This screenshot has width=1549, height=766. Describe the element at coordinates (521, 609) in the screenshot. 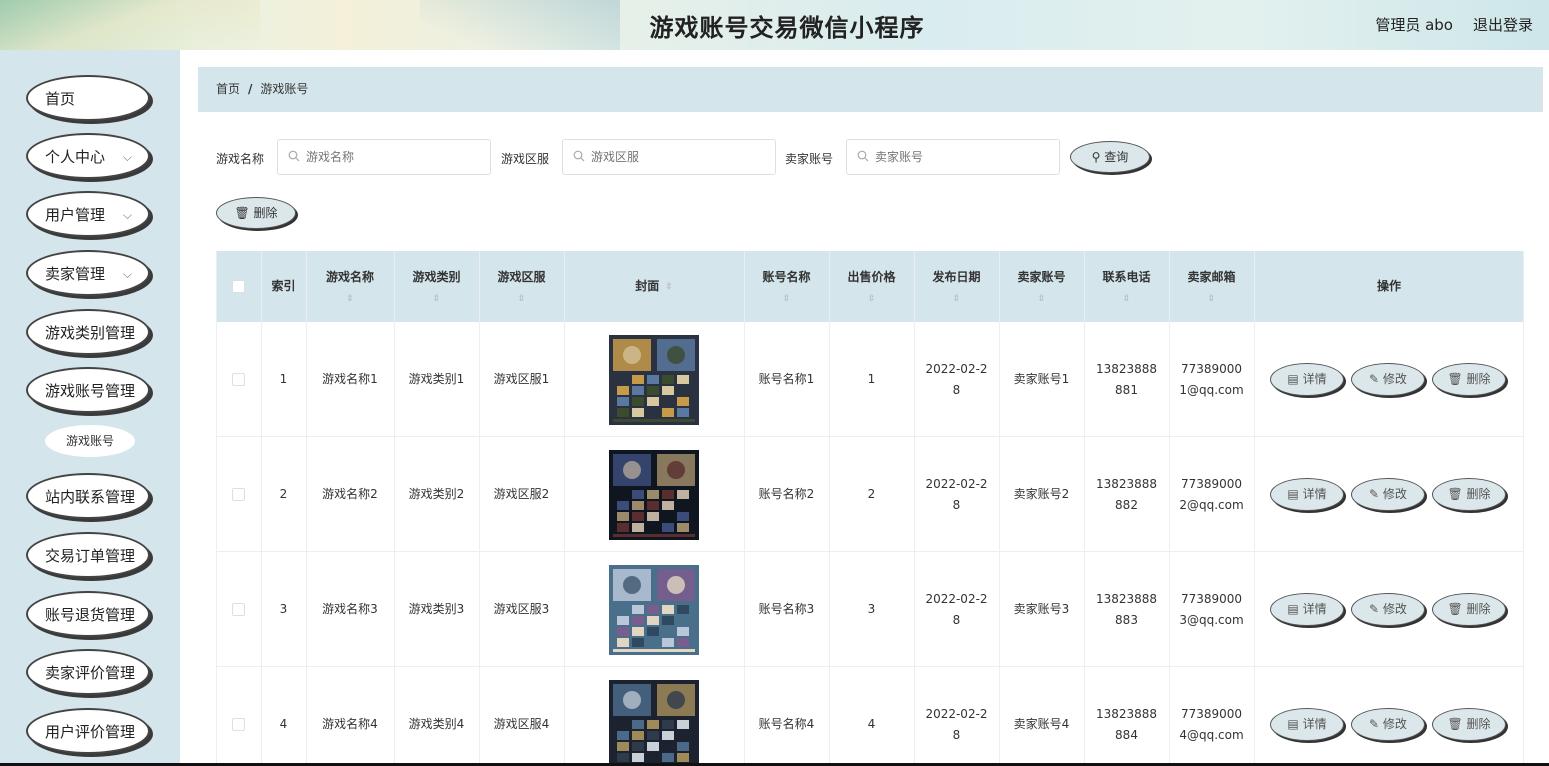

I see `game-zone-cell: 游戏区服3` at that location.